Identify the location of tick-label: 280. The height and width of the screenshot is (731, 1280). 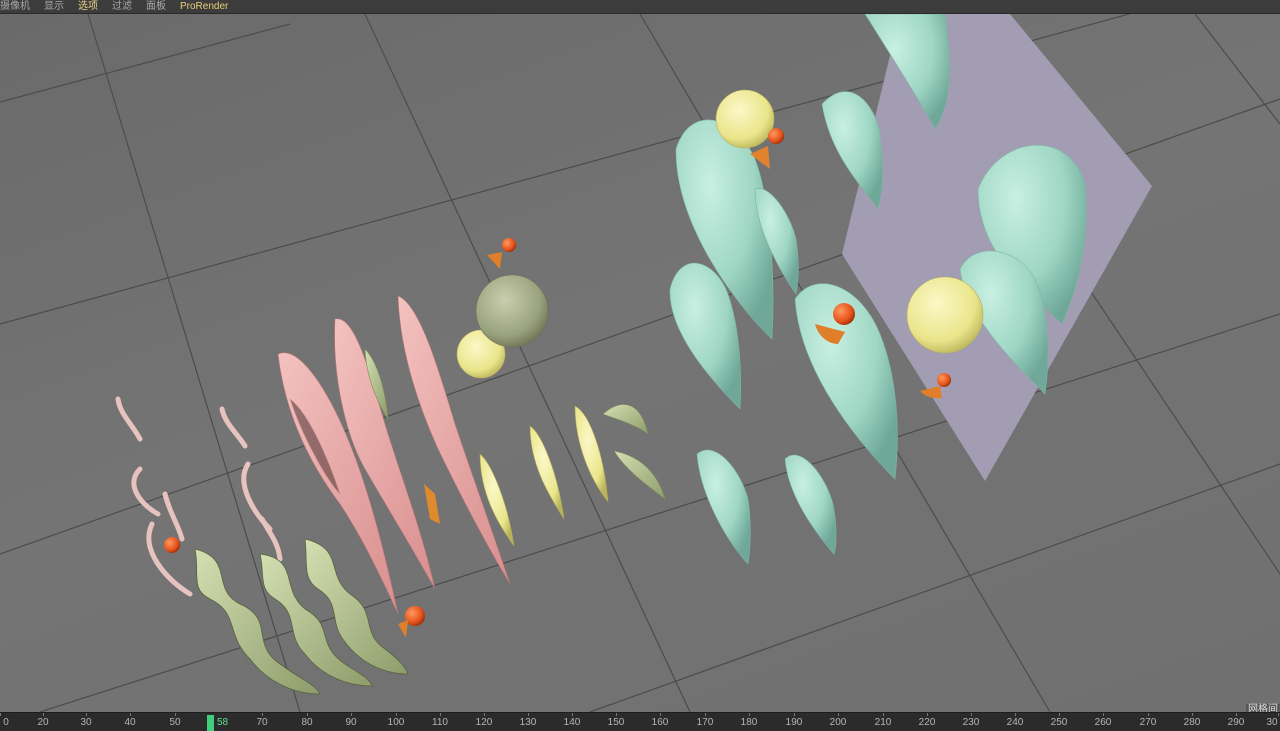
(1192, 722).